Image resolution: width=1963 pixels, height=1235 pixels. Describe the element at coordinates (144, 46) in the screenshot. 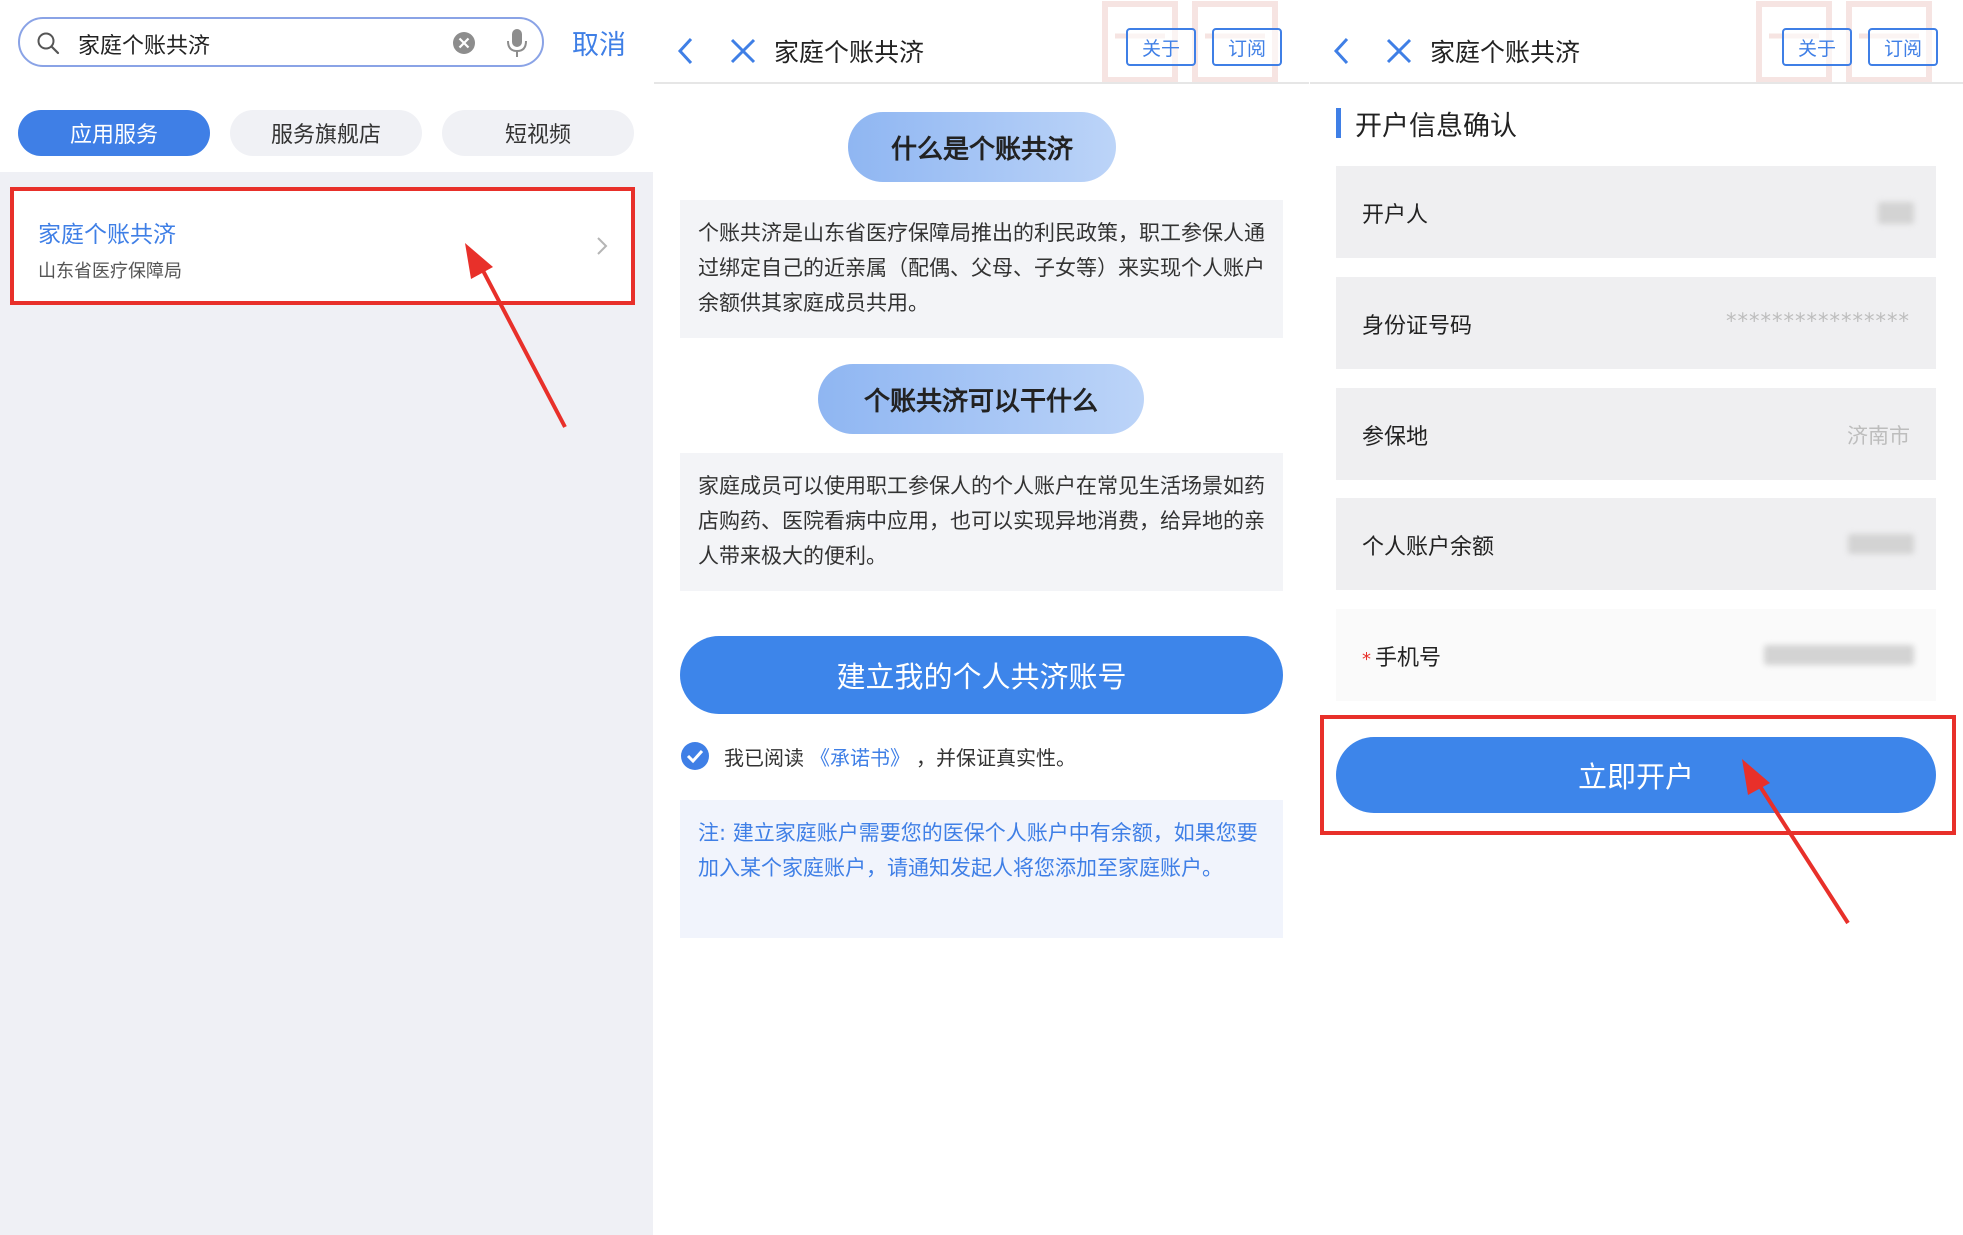

I see `search-query-text: 家庭个账共济` at that location.